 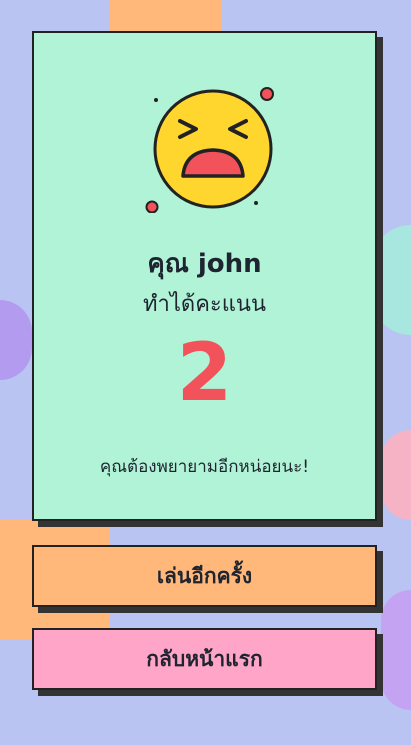 I want to click on tired-face-icon, so click(x=209, y=150).